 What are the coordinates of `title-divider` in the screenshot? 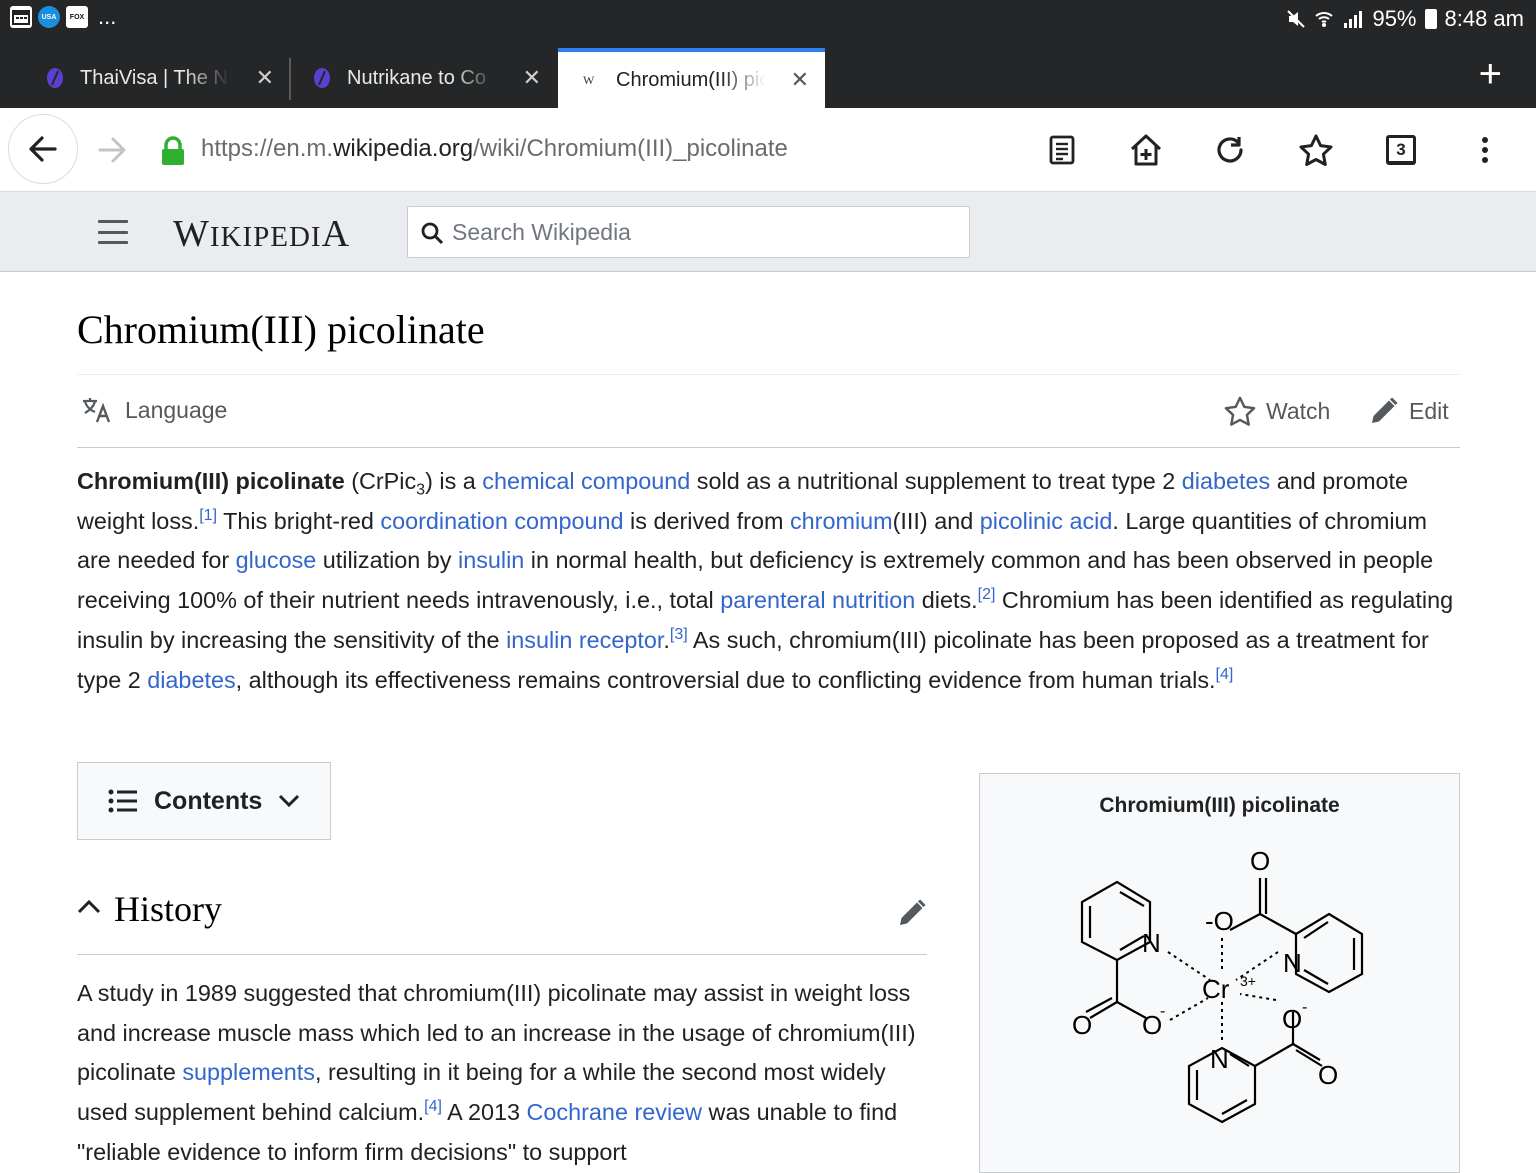 It's located at (768, 374).